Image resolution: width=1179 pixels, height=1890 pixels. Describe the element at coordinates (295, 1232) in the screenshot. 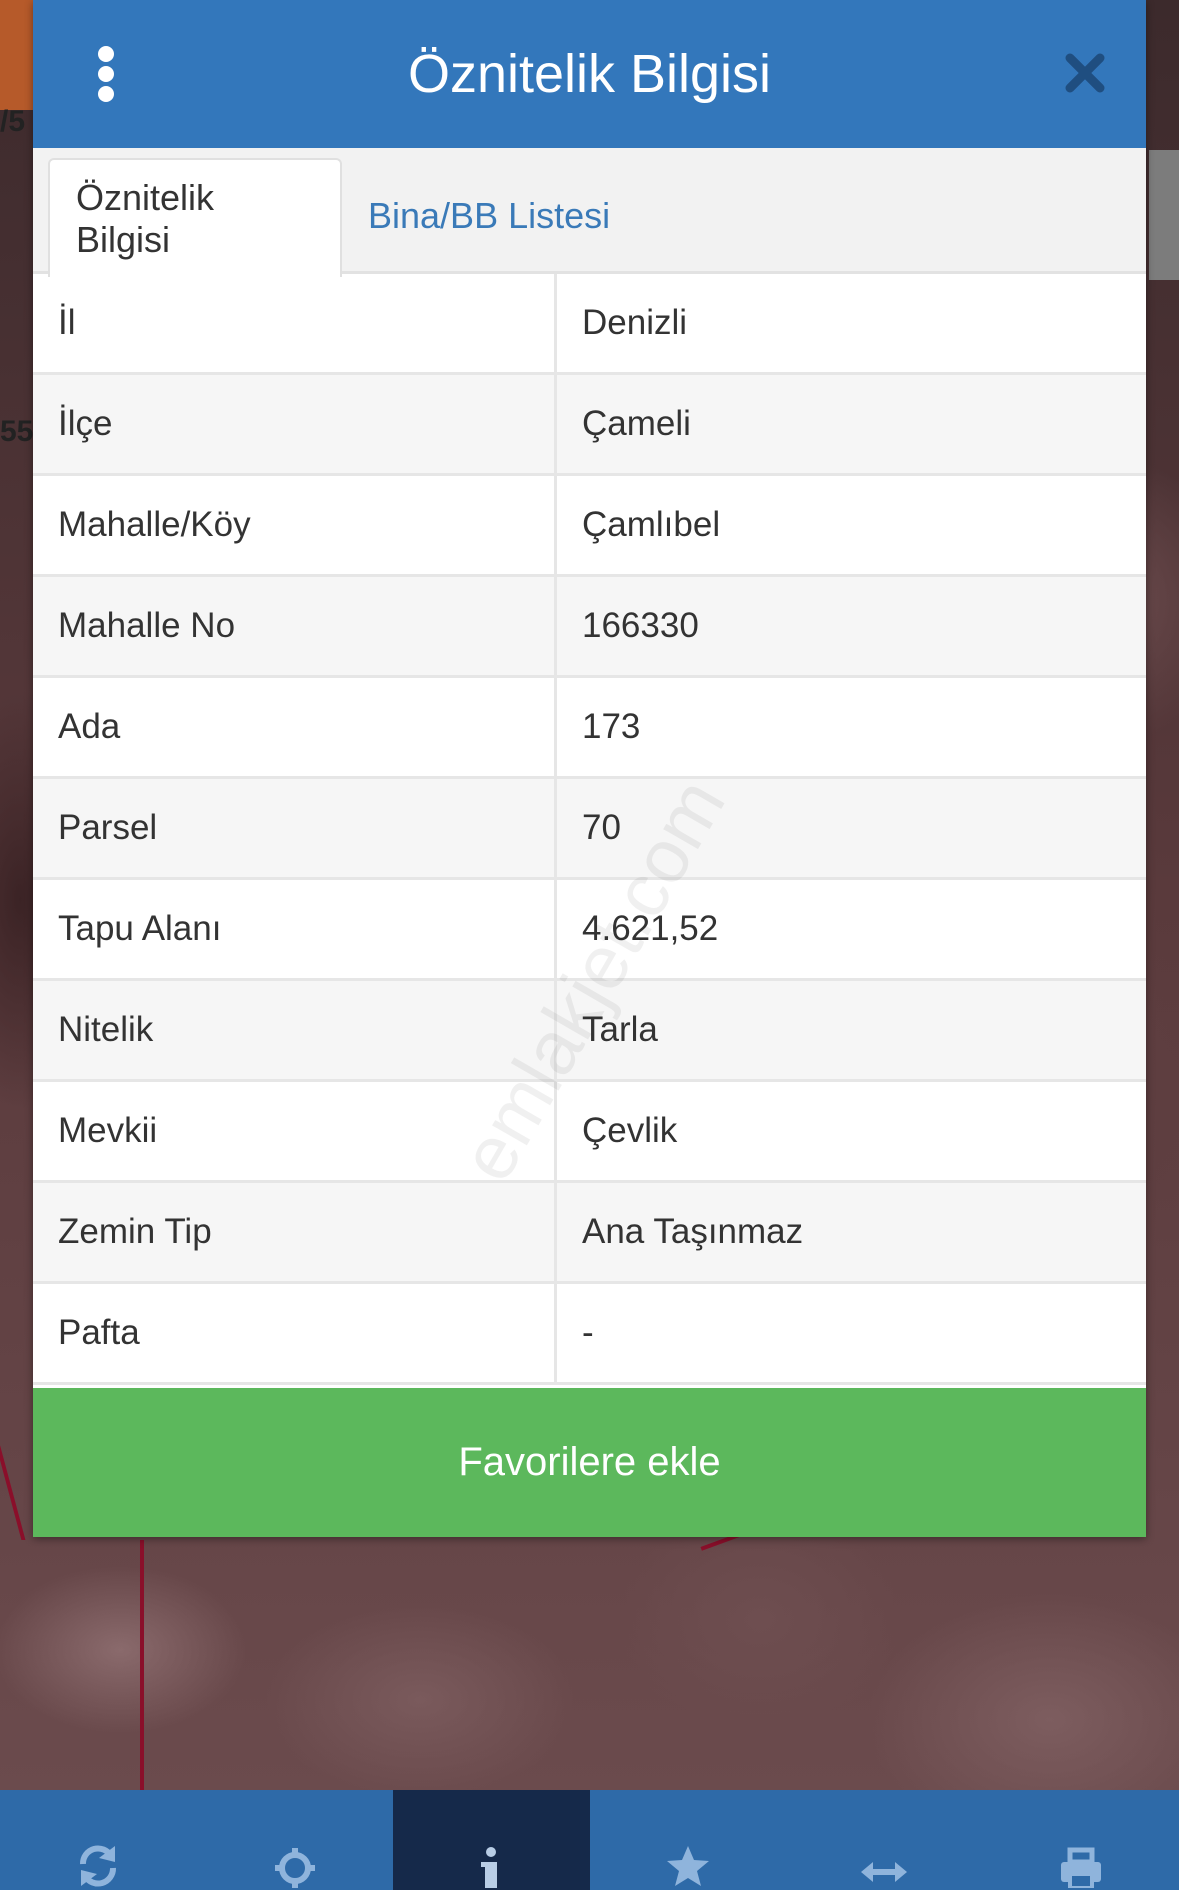

I see `attribute-label: Zemin Tip` at that location.